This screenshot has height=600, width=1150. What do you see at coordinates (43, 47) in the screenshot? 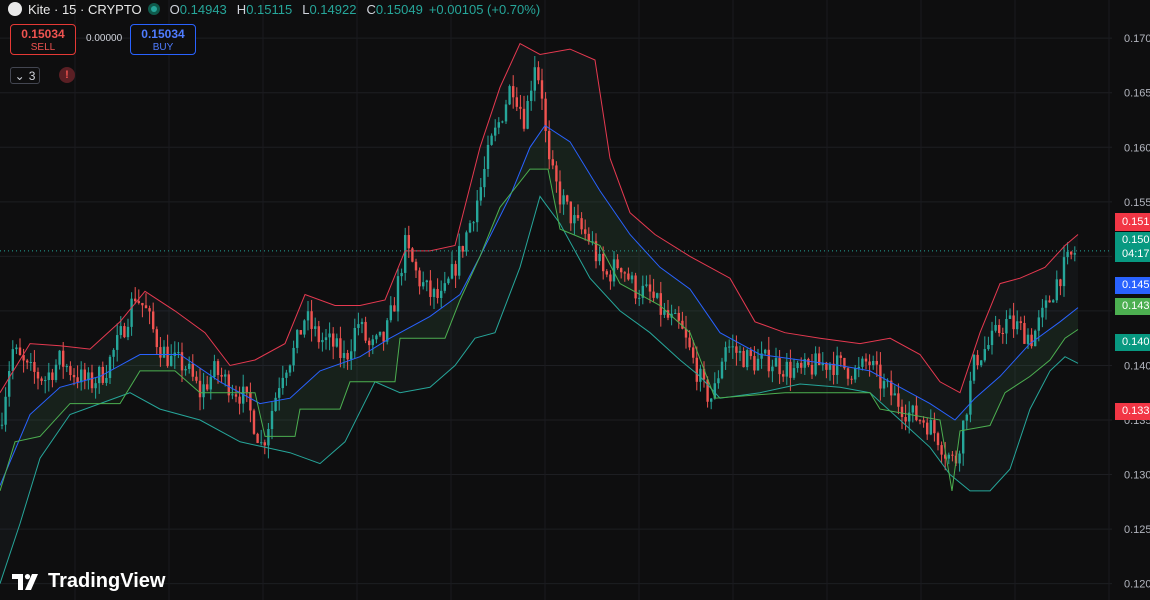
I see `sell-label: SELL` at bounding box center [43, 47].